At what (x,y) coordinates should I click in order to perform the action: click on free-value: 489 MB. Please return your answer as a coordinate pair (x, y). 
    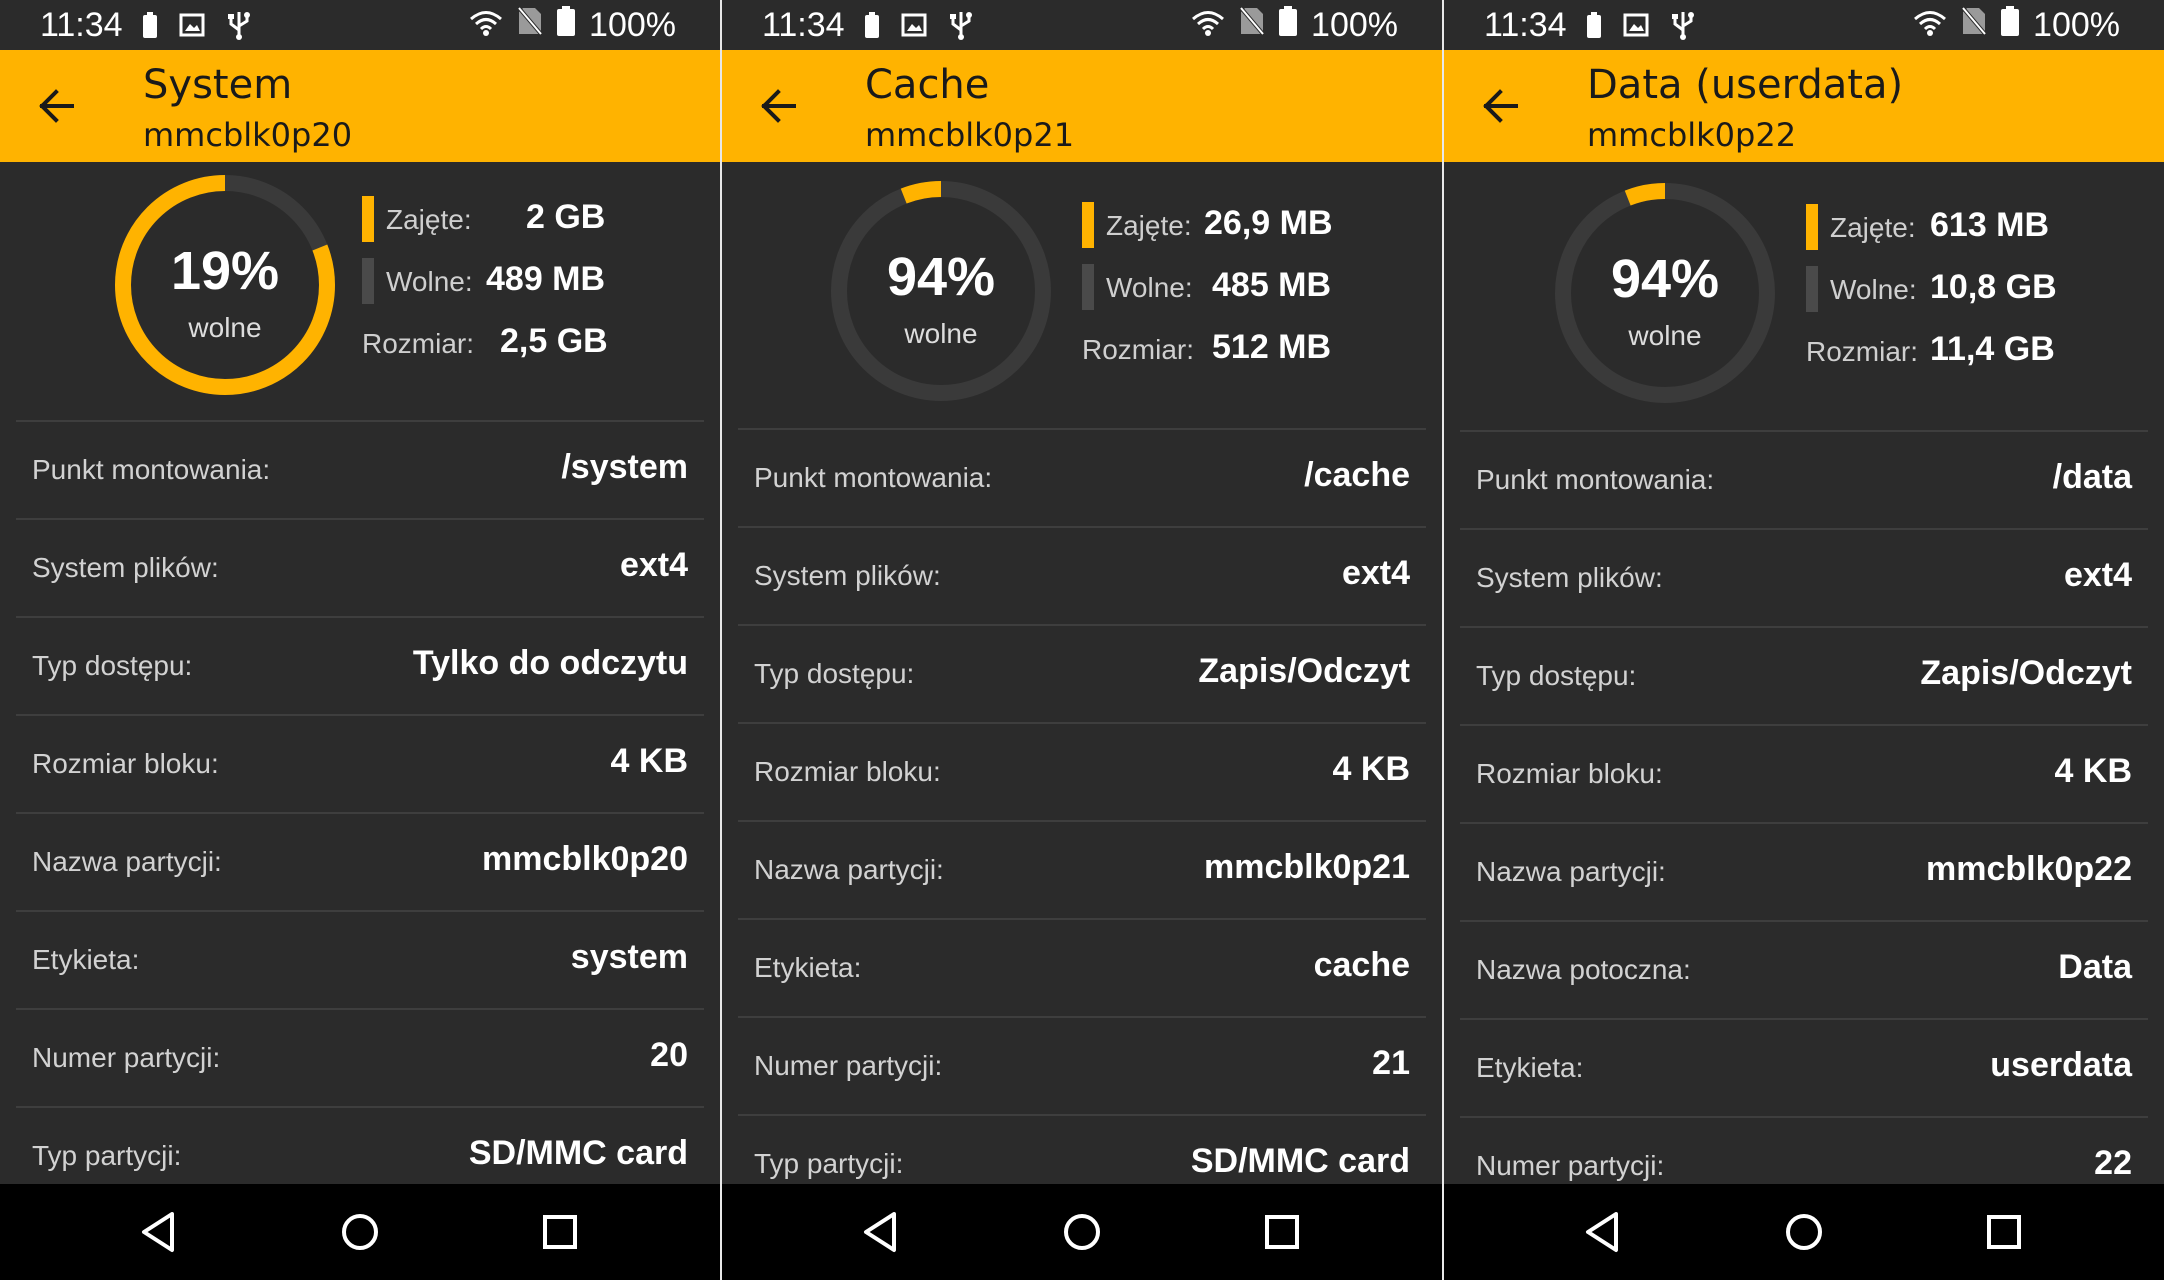
    Looking at the image, I should click on (546, 279).